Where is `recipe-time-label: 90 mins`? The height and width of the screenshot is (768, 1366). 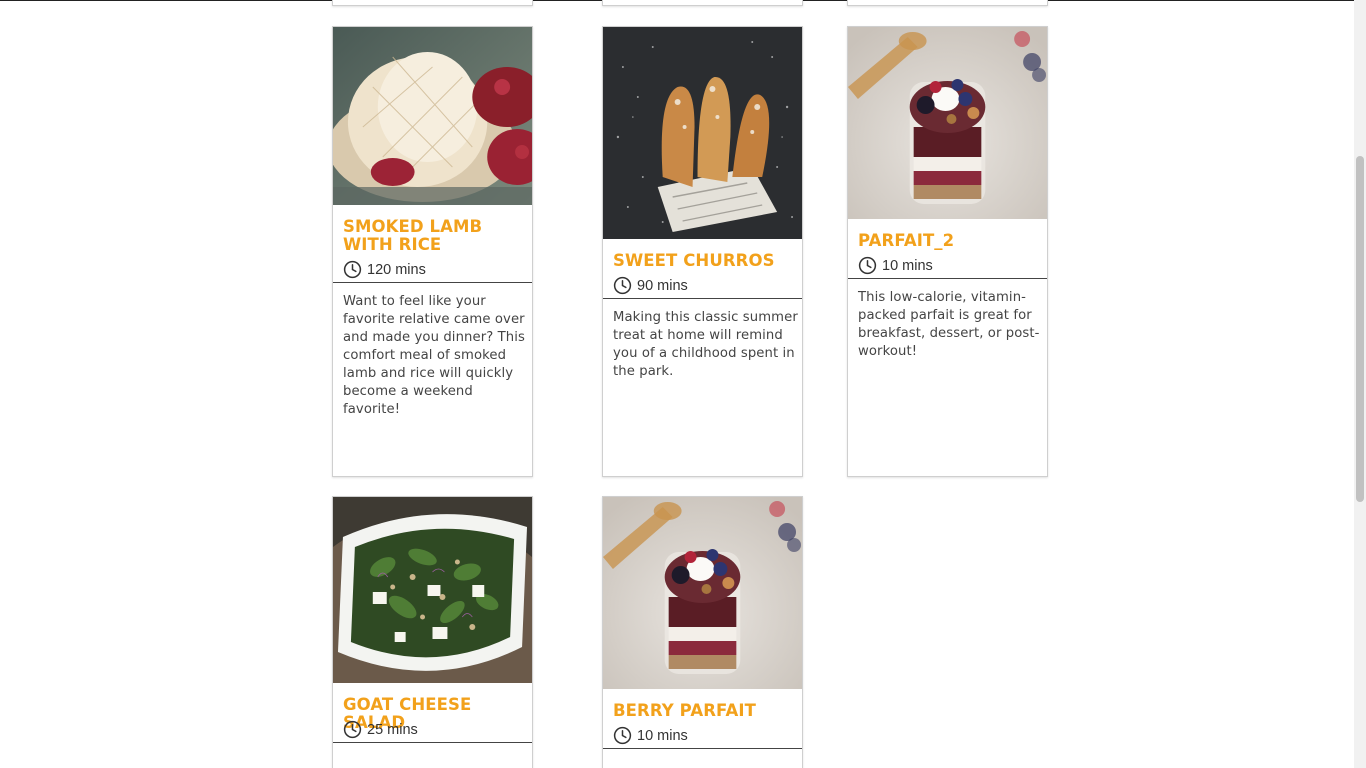
recipe-time-label: 90 mins is located at coordinates (662, 285).